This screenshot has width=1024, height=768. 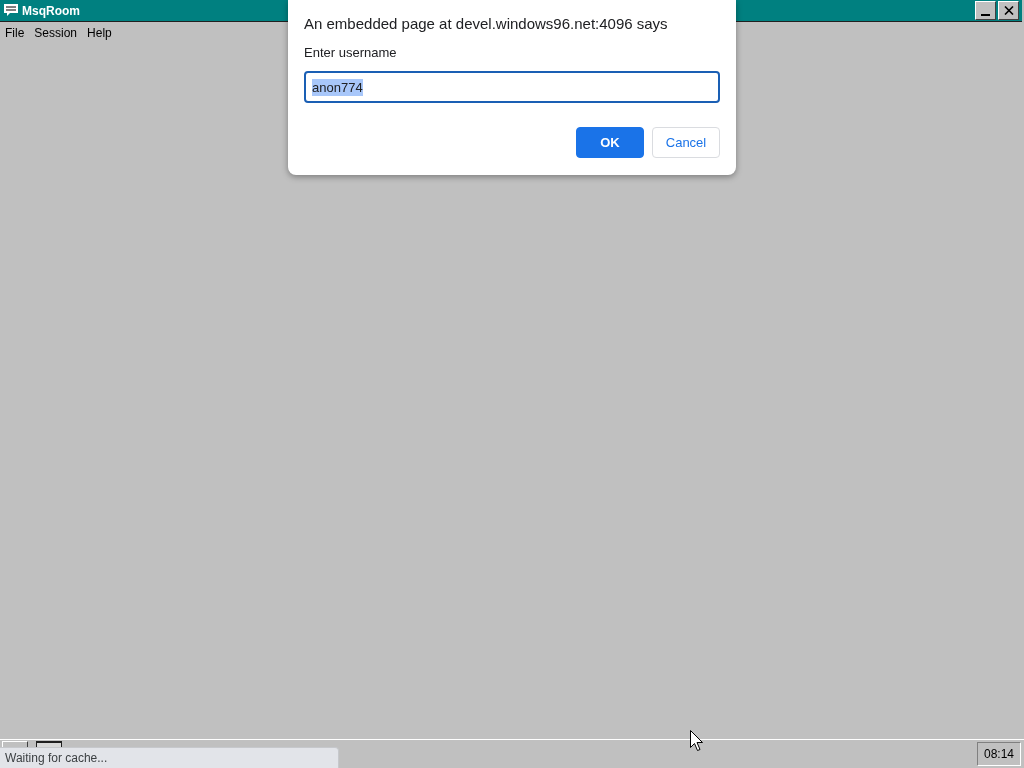 What do you see at coordinates (486, 24) in the screenshot?
I see `dialog-title: An embedded page at devel.windows96.net:4096 says` at bounding box center [486, 24].